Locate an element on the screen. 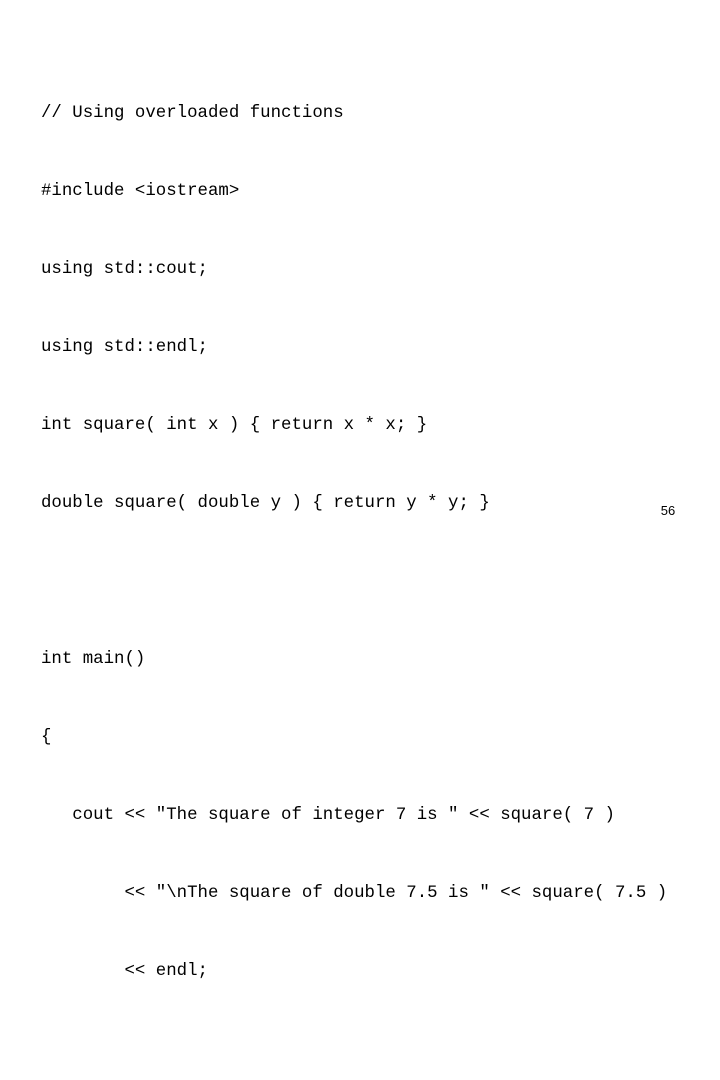 The height and width of the screenshot is (1080, 720). code-line: << endl; is located at coordinates (124, 971).